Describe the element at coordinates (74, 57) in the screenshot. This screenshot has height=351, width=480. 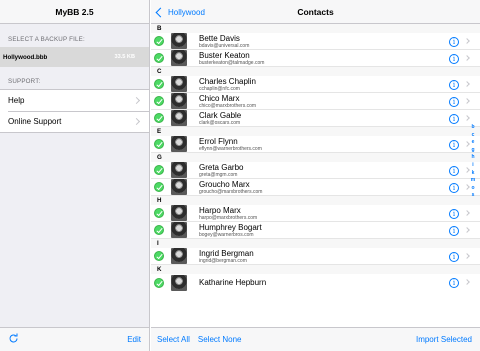
I see `backup-file-row: Hollywood.bbb 33.5 KB` at that location.